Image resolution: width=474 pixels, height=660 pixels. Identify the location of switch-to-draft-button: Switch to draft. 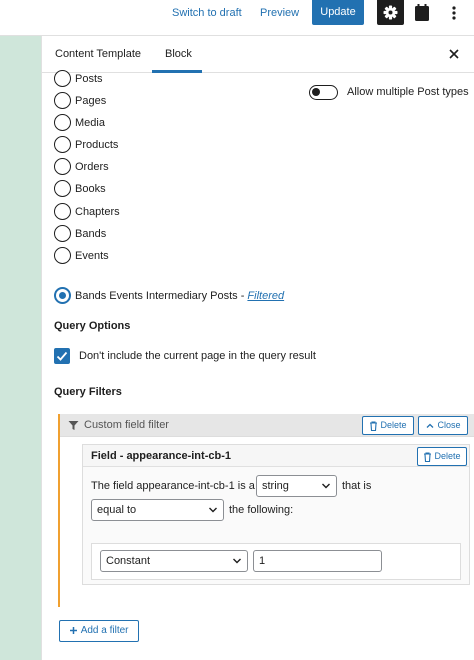
(207, 13).